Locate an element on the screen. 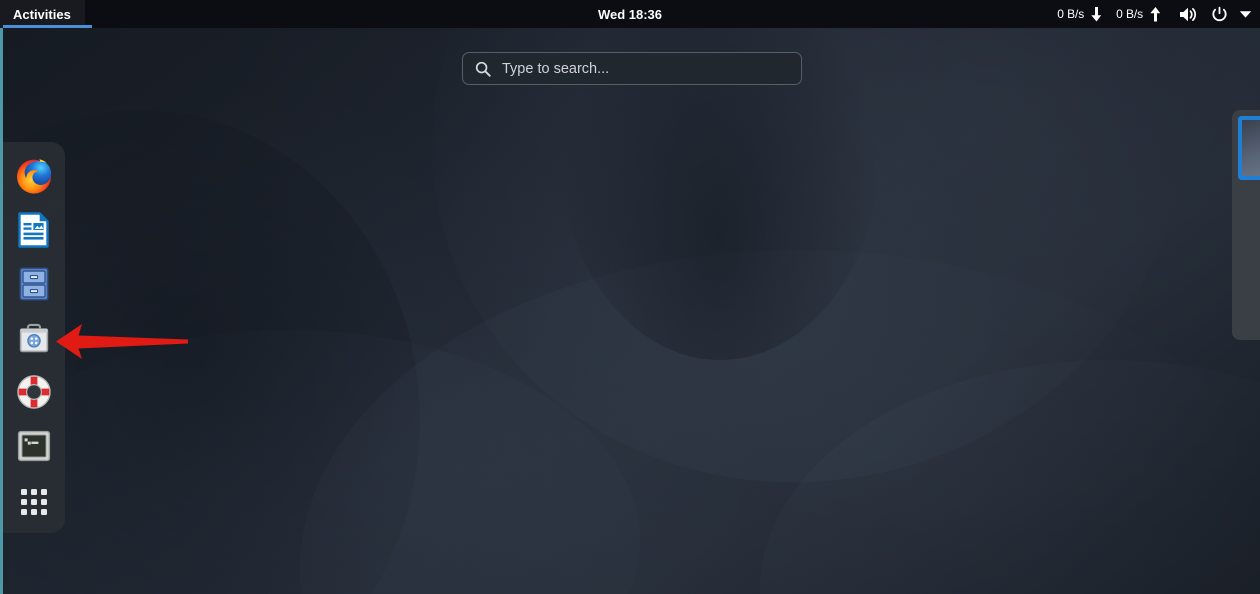 The image size is (1260, 594). dock-item-software is located at coordinates (34, 338).